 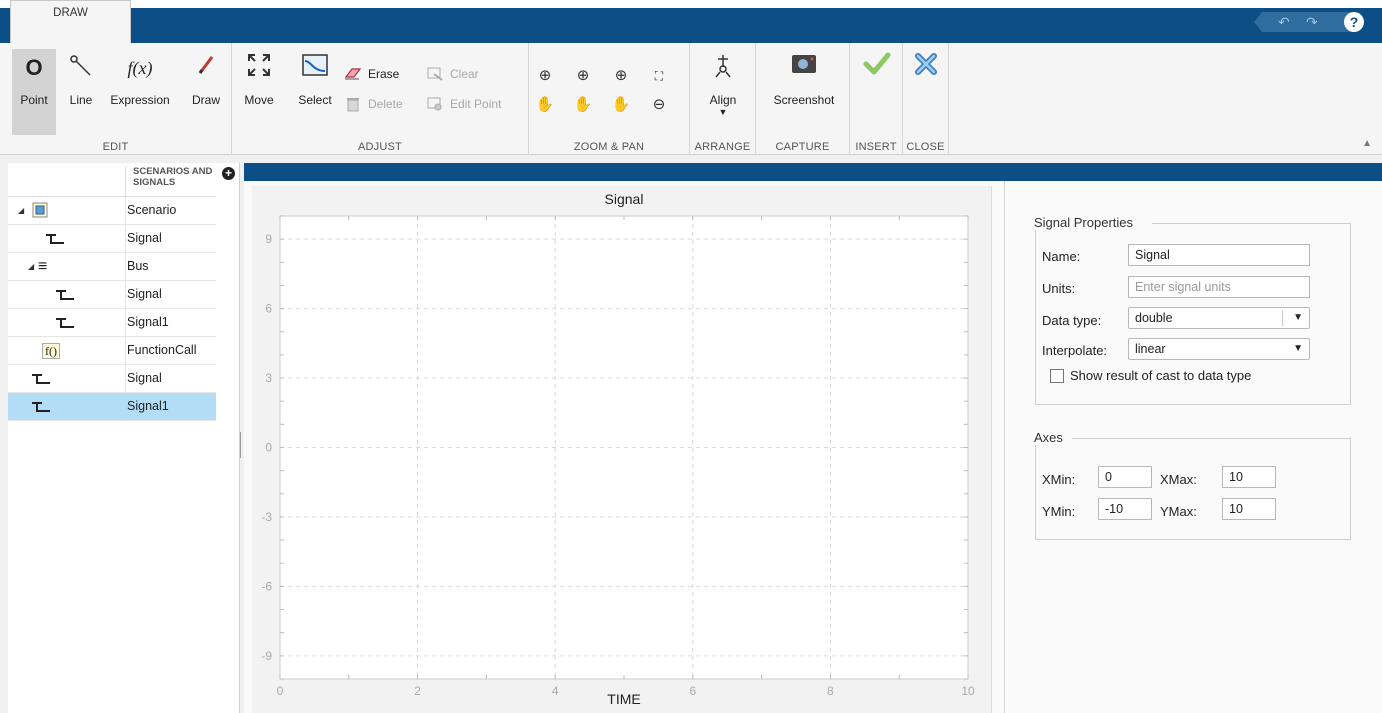 What do you see at coordinates (723, 92) in the screenshot?
I see `align-button: Align ▼` at bounding box center [723, 92].